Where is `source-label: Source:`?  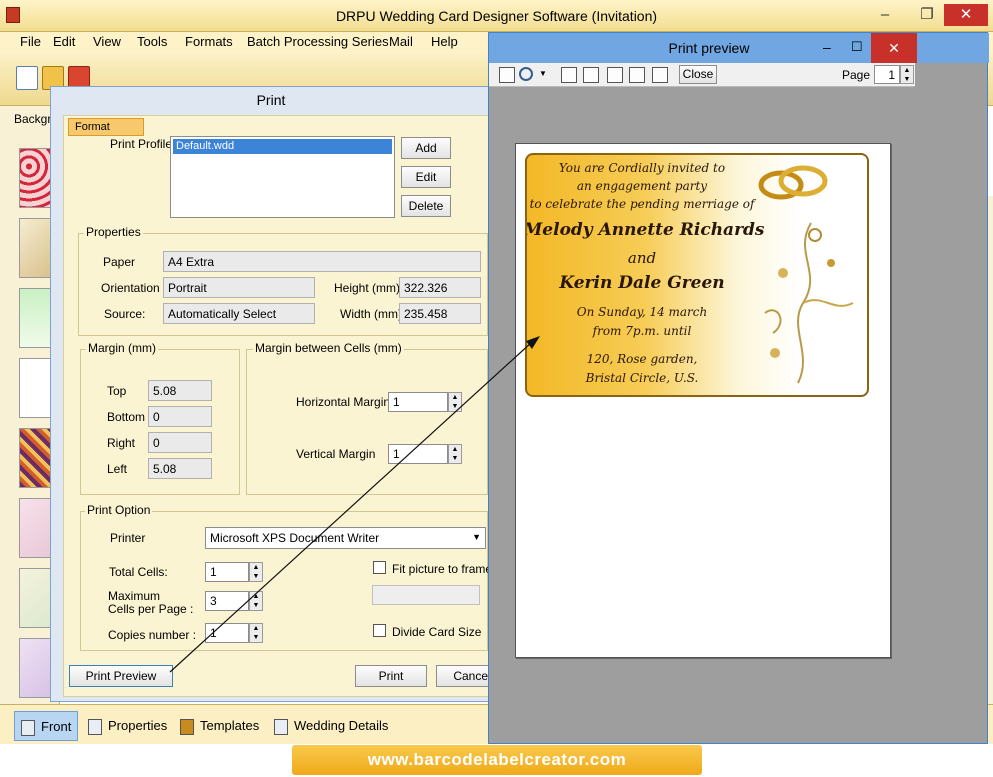
source-label: Source: is located at coordinates (125, 314).